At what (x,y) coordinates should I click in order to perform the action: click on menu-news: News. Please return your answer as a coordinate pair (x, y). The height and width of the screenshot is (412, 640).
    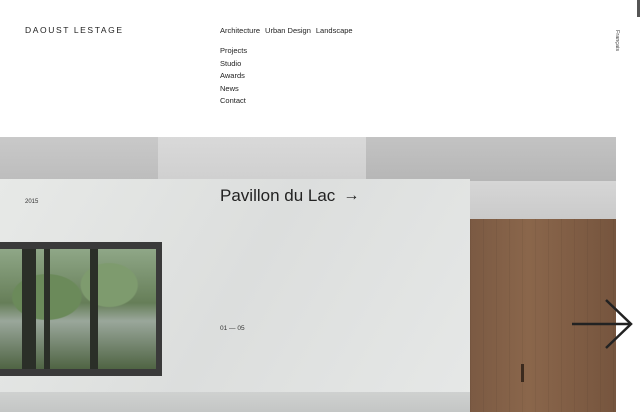
    Looking at the image, I should click on (233, 88).